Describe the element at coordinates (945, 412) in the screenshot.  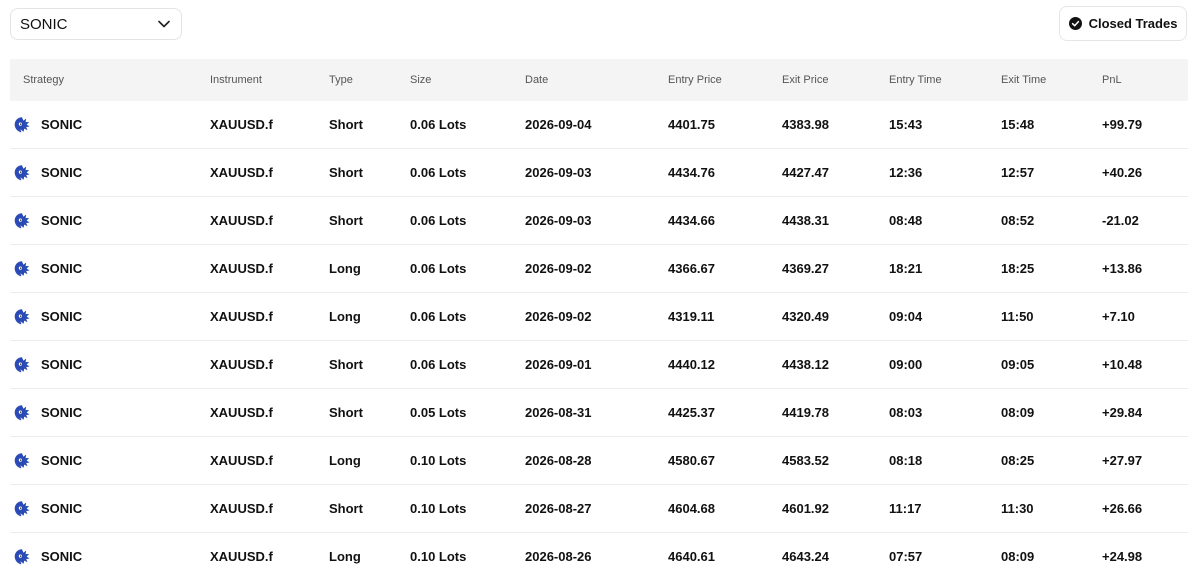
I see `cell-entry-time: 08:03` at that location.